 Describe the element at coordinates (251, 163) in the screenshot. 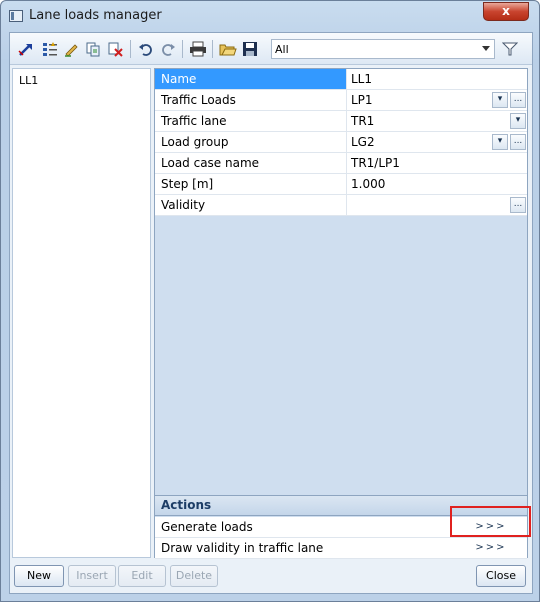

I see `property-label: Load case name` at that location.